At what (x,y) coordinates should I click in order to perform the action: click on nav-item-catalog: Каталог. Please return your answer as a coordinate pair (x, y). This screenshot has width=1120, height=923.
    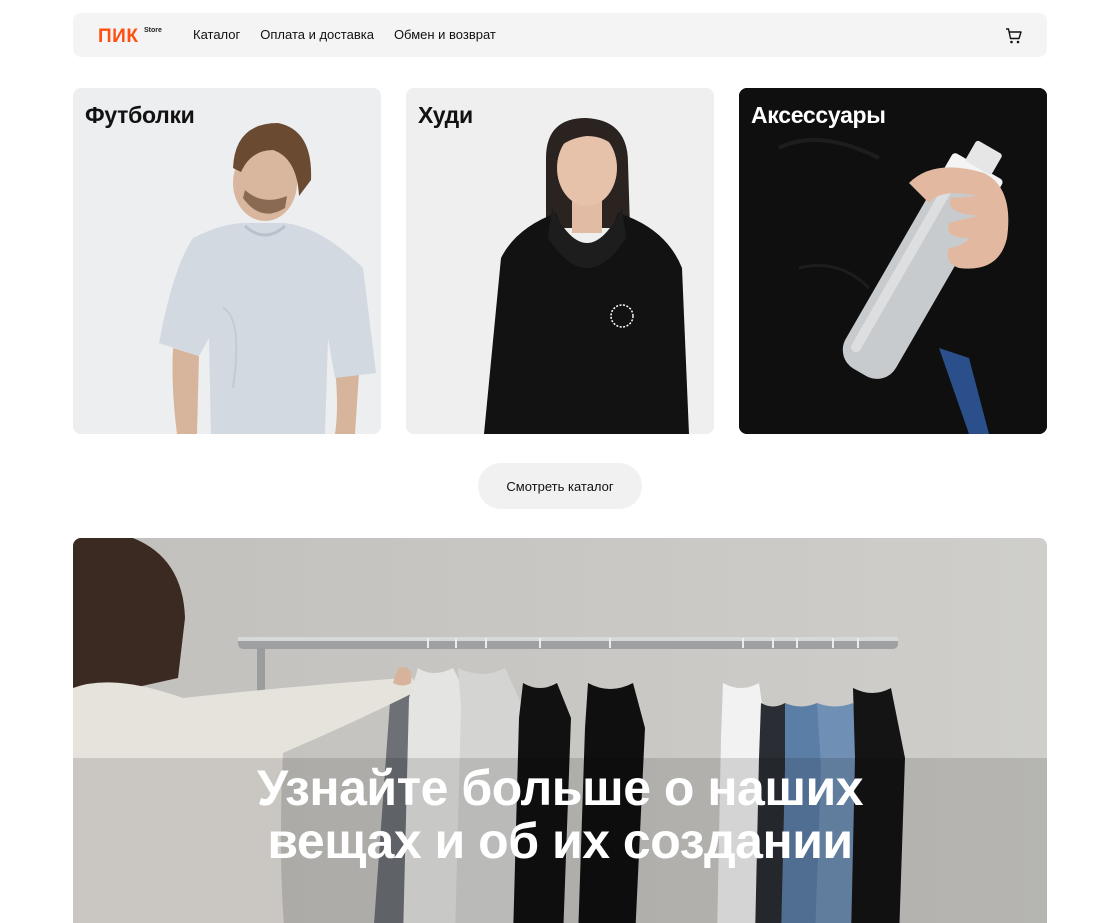
    Looking at the image, I should click on (216, 34).